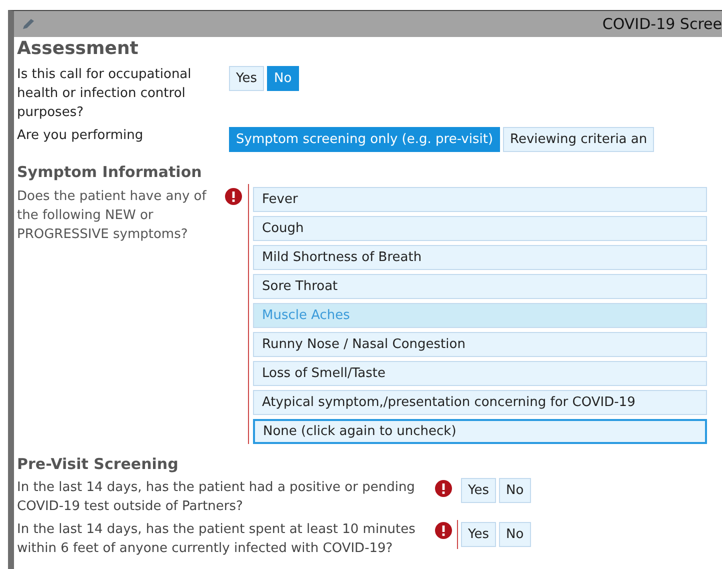  Describe the element at coordinates (480, 286) in the screenshot. I see `symptom-option: Sore Throat` at that location.